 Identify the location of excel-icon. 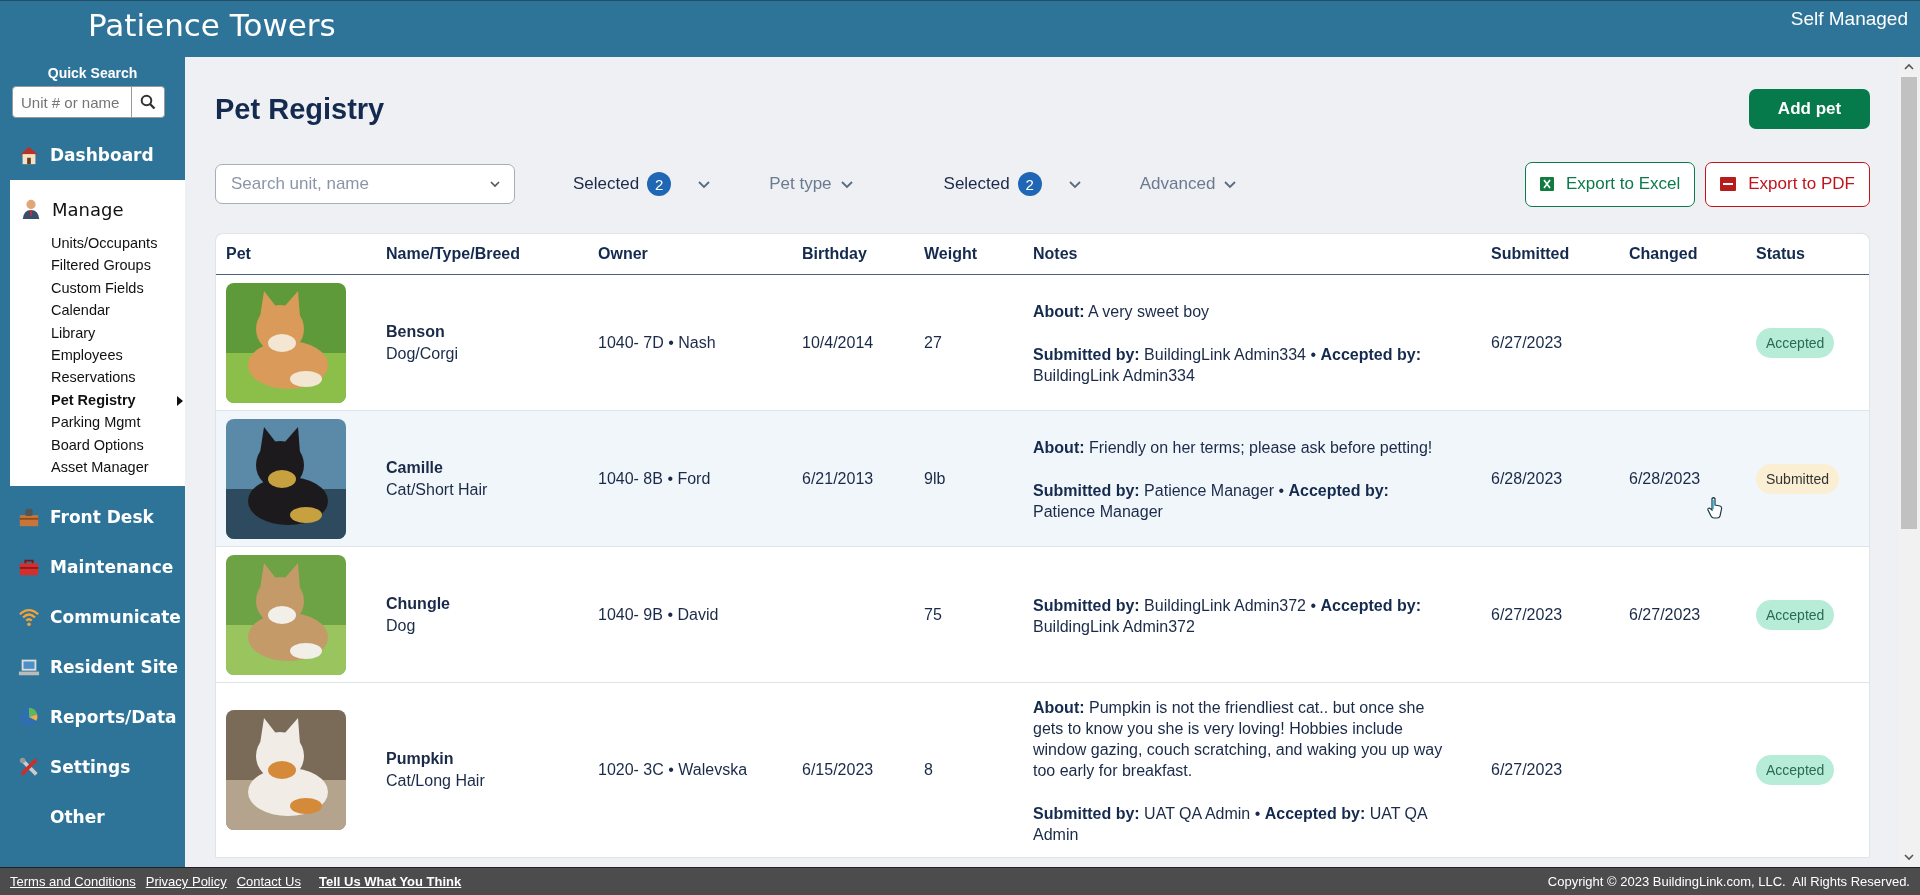
(1546, 184).